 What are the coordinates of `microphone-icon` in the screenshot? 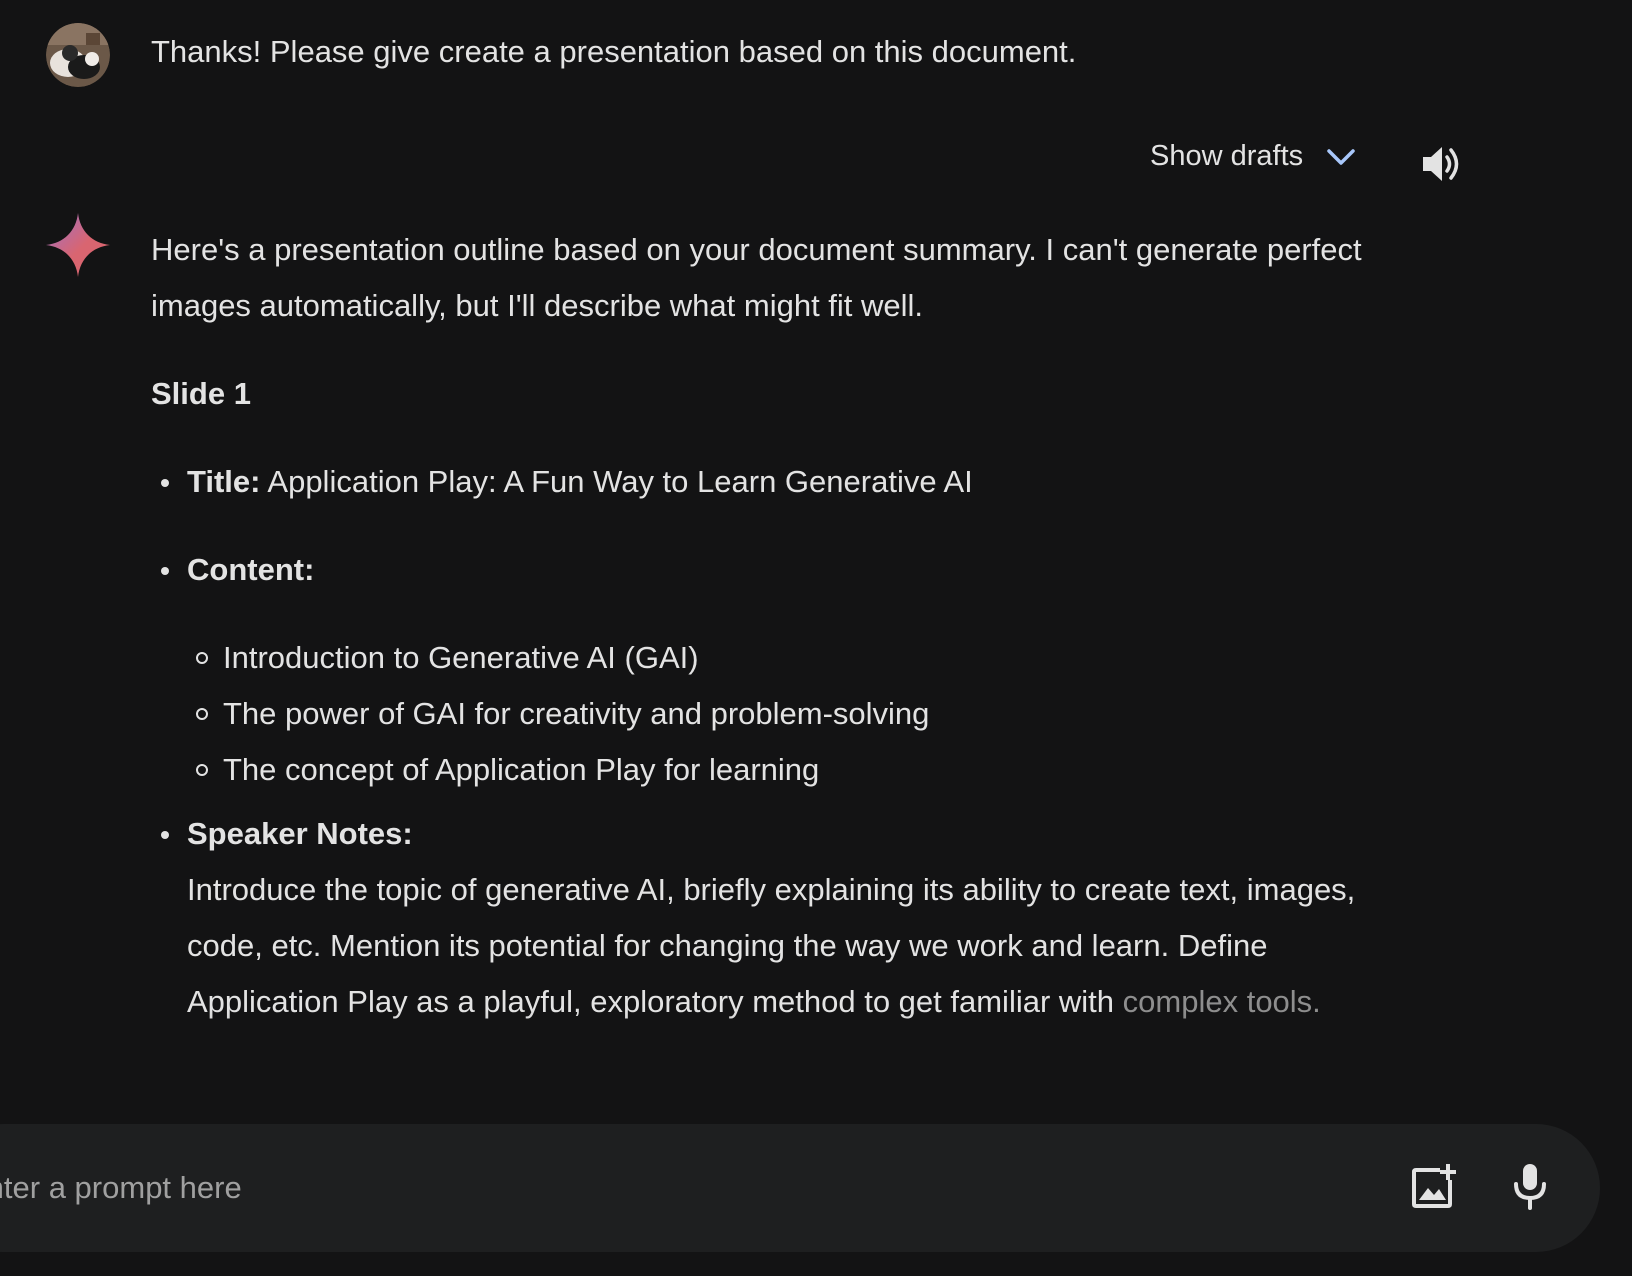 It's located at (1530, 1186).